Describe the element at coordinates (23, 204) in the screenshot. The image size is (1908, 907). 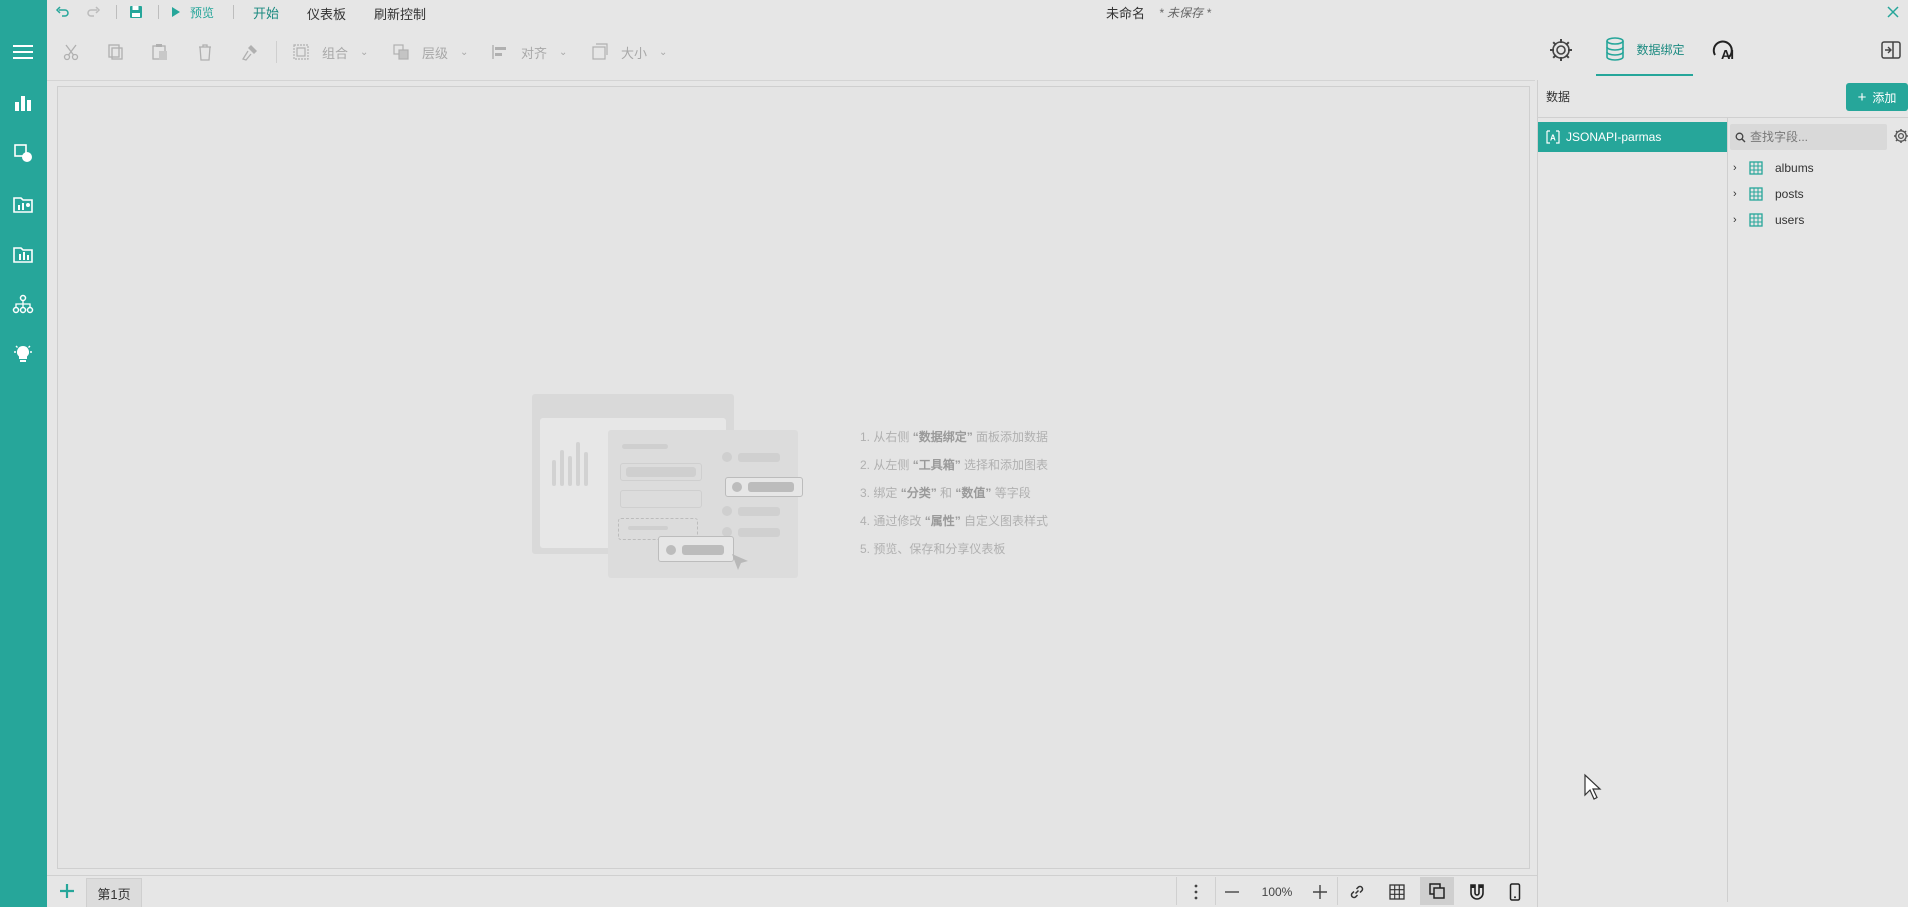
I see `dashboard-folder-icon` at that location.